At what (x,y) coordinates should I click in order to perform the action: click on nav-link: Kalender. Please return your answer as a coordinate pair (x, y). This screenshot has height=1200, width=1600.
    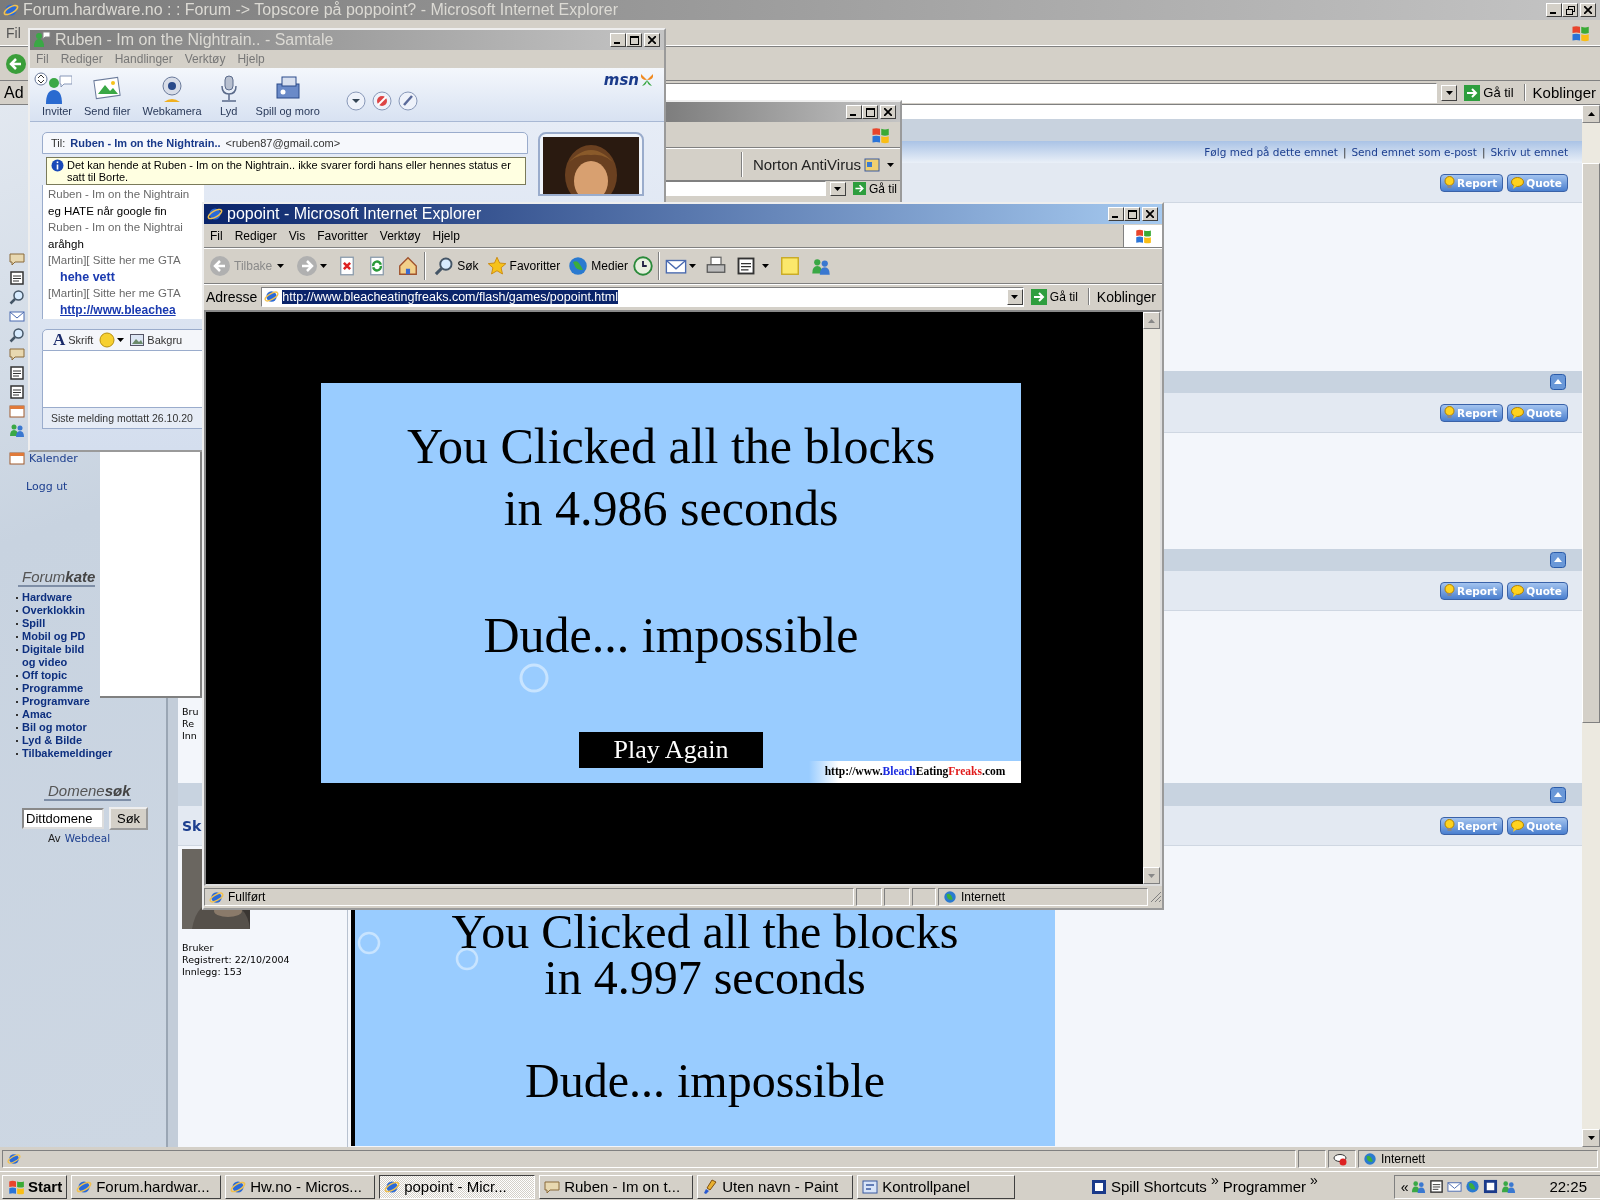
    Looking at the image, I should click on (53, 458).